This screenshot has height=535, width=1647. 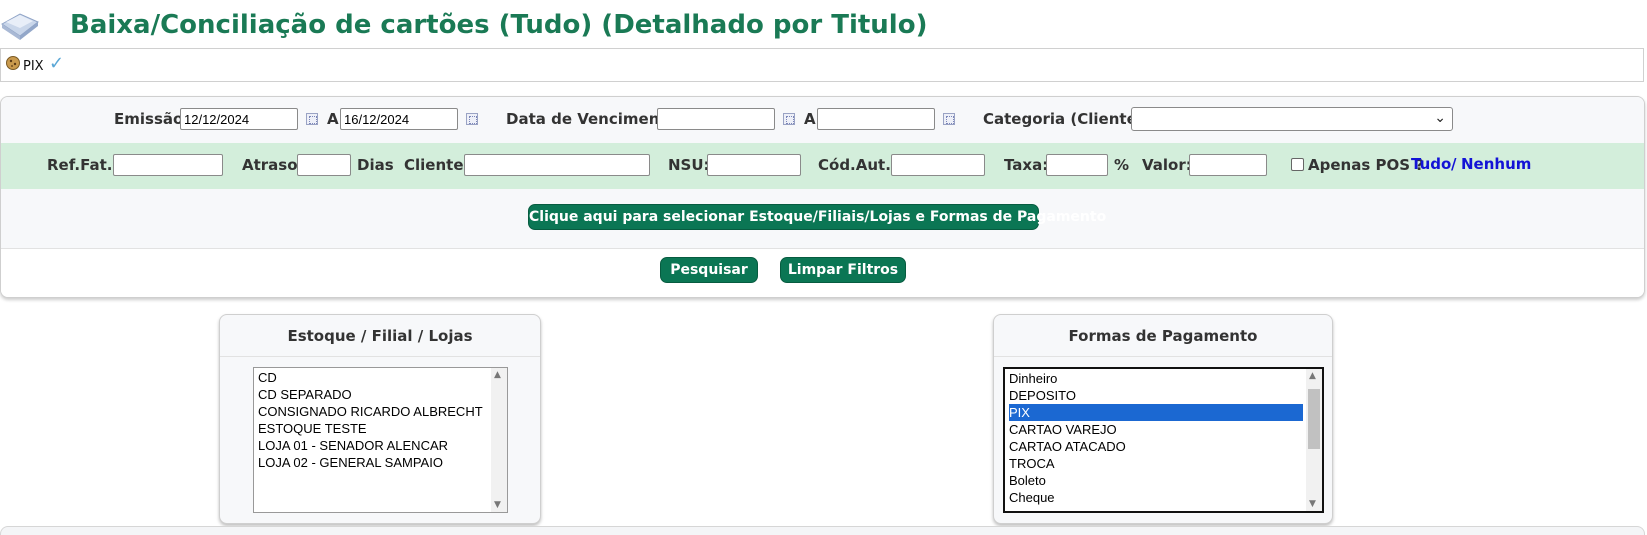 What do you see at coordinates (1026, 165) in the screenshot?
I see `taxa-label: Taxa:` at bounding box center [1026, 165].